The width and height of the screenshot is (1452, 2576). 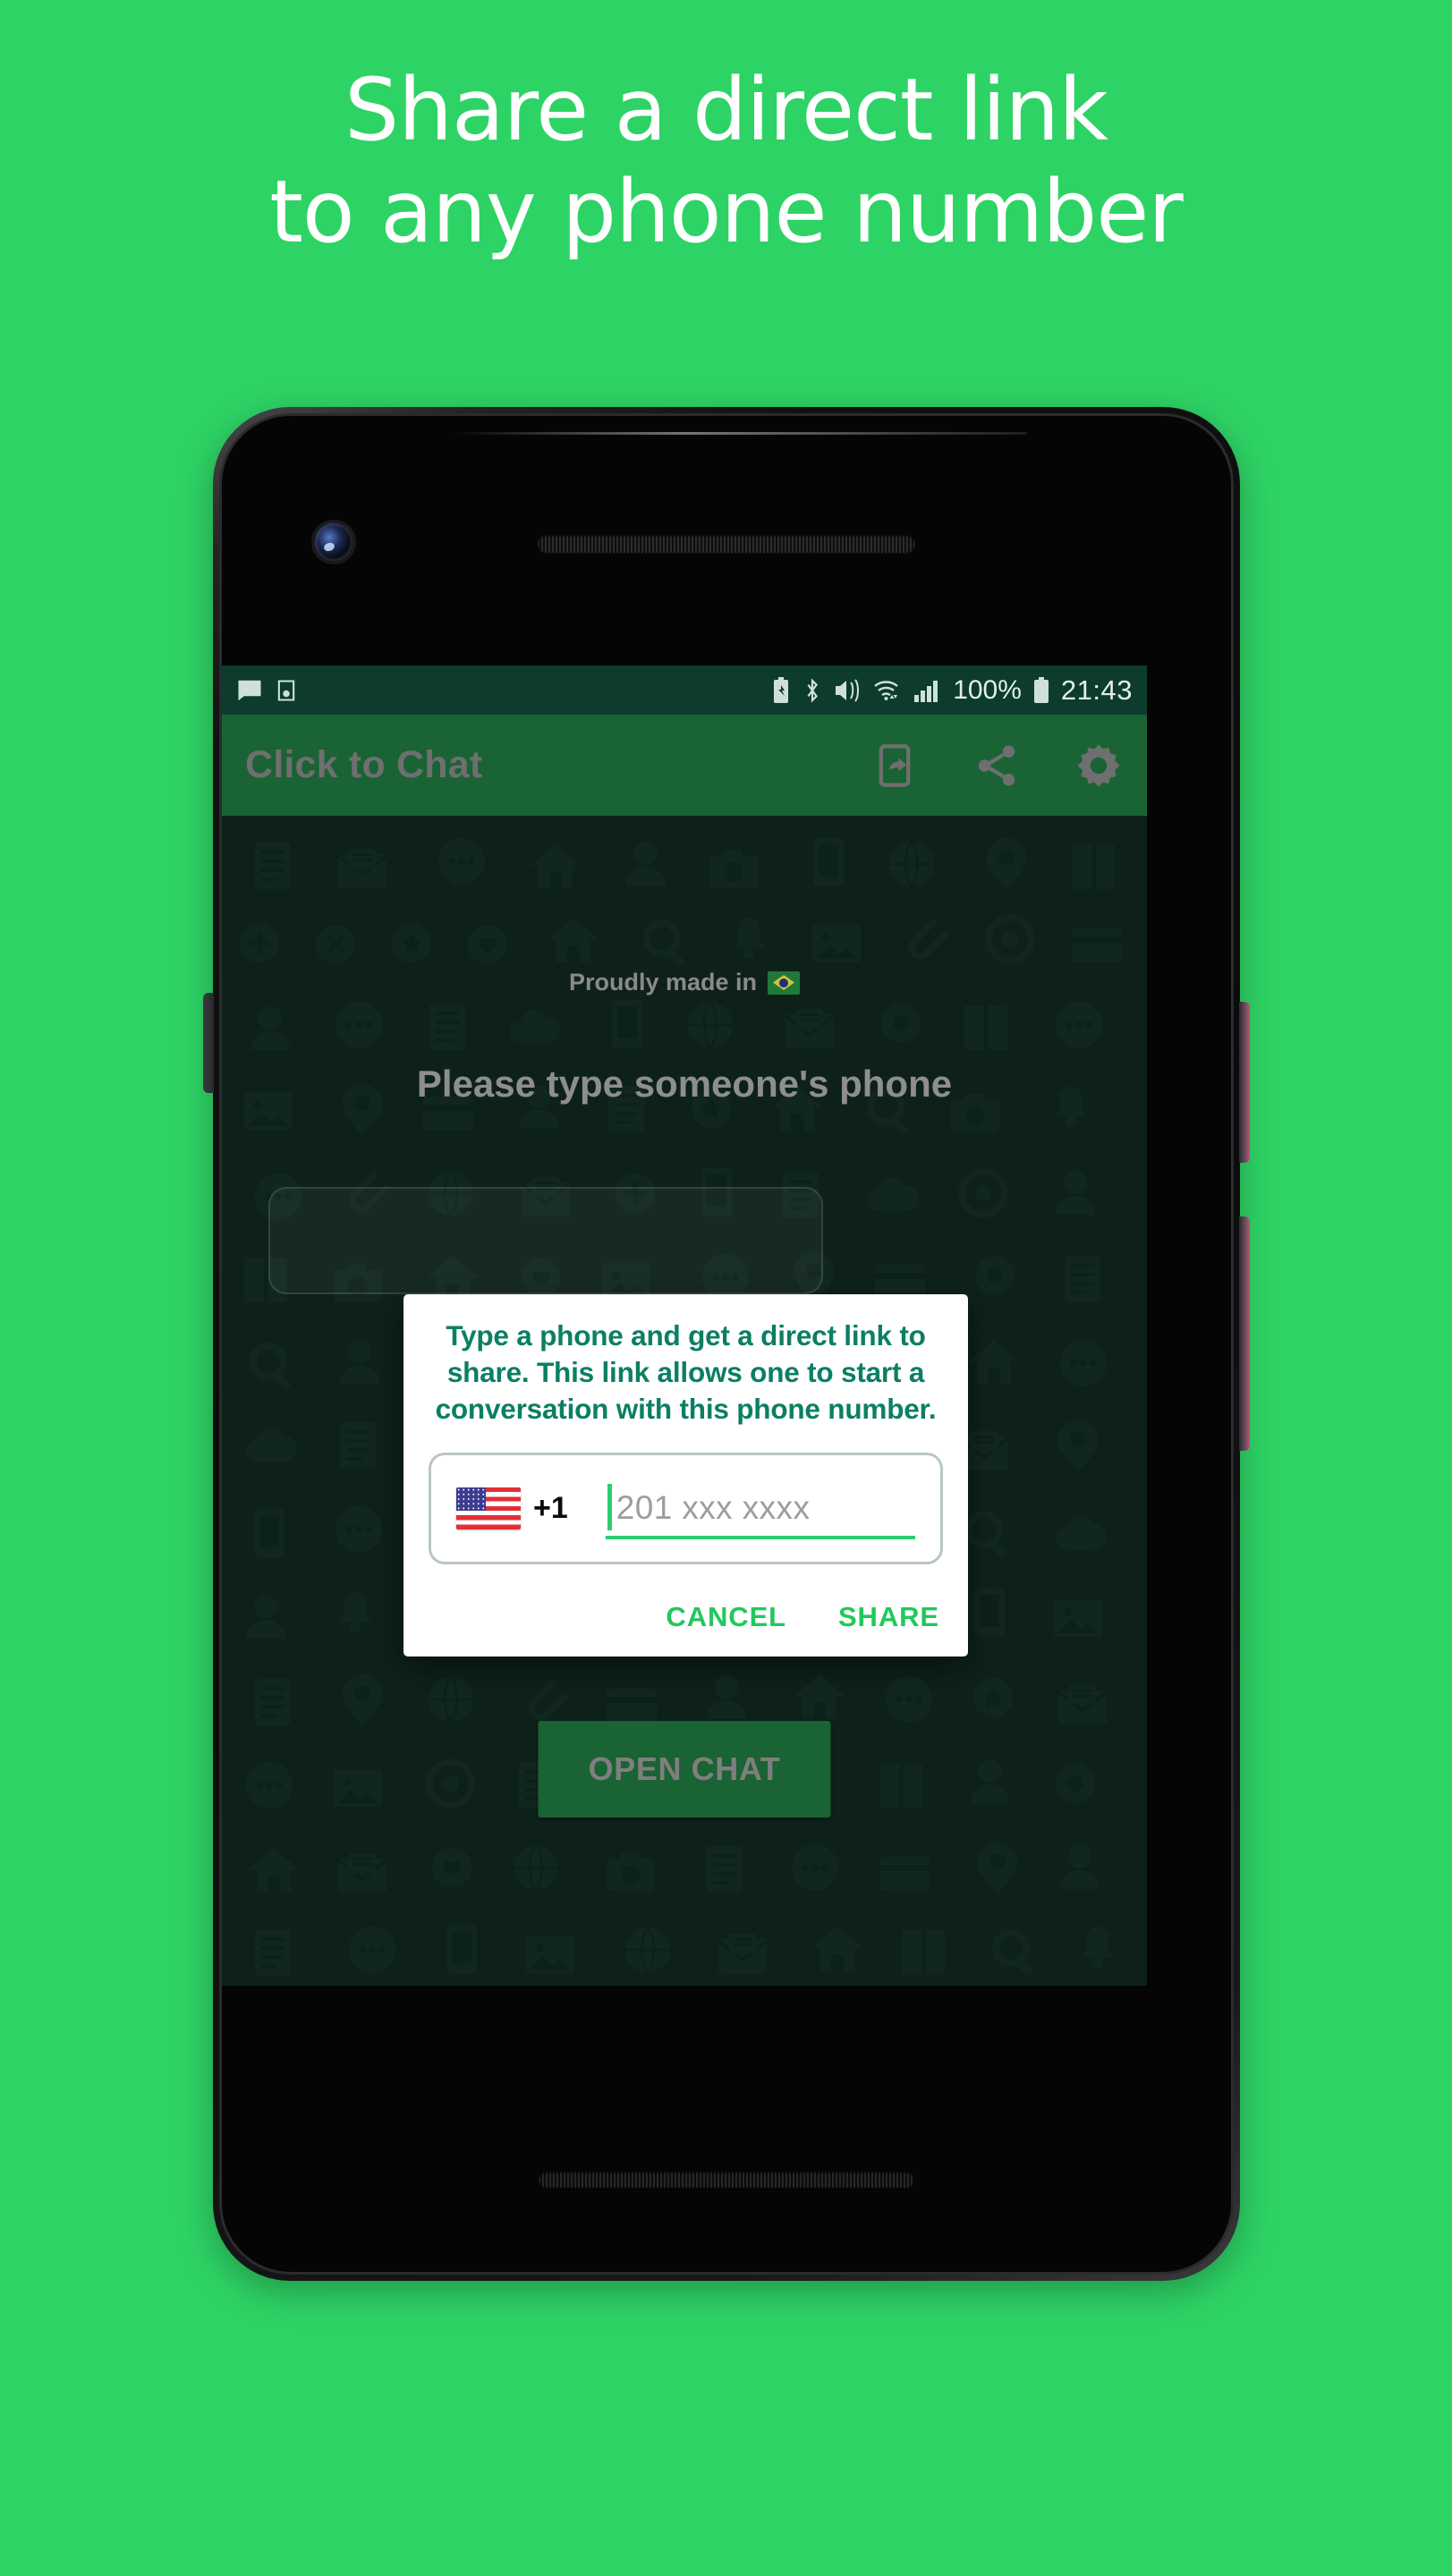 I want to click on bottom-speaker-icon, so click(x=726, y=2180).